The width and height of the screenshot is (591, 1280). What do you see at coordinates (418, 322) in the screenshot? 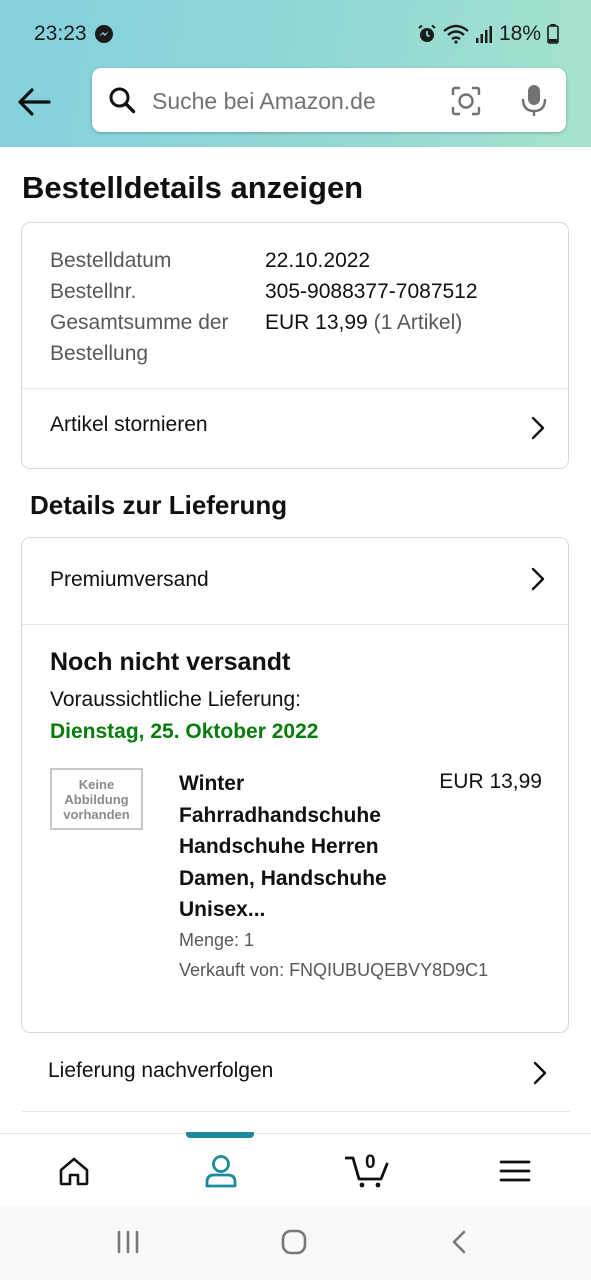
I see `order-total-items: (1 Artikel)` at bounding box center [418, 322].